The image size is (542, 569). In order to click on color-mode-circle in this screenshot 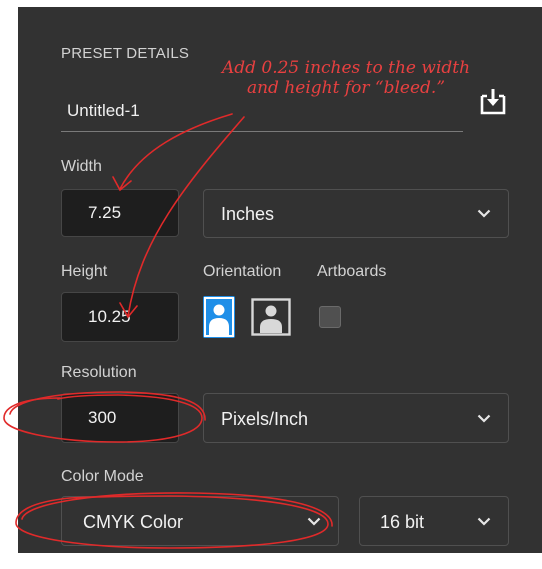, I will do `click(172, 522)`.